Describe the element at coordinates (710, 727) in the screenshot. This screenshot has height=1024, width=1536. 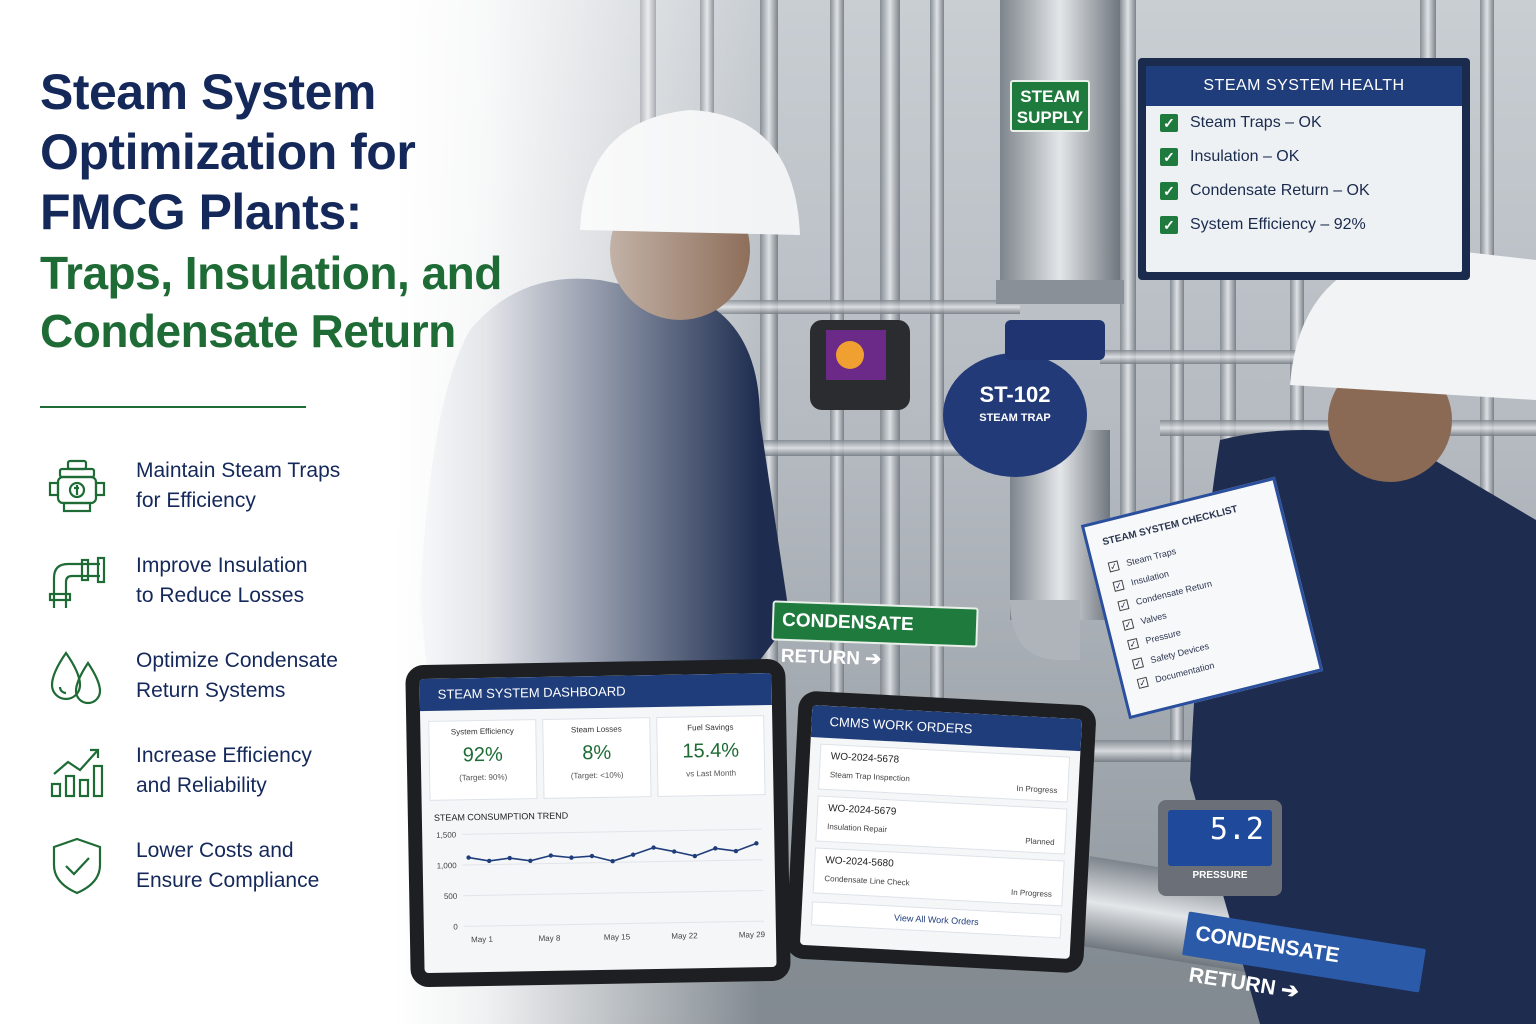
I see `kpi-label: Fuel Savings` at that location.